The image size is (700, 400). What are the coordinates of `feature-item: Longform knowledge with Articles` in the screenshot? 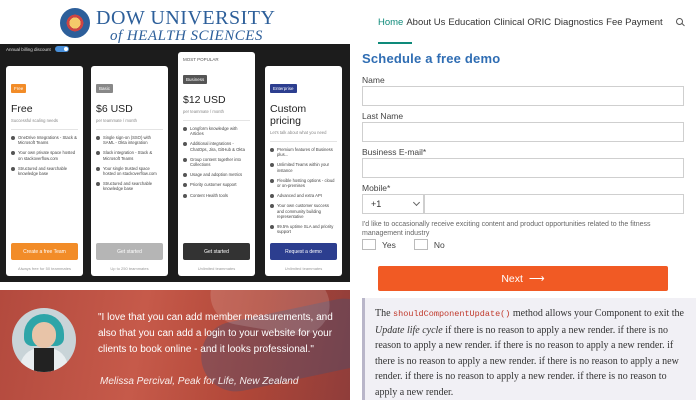 It's located at (216, 131).